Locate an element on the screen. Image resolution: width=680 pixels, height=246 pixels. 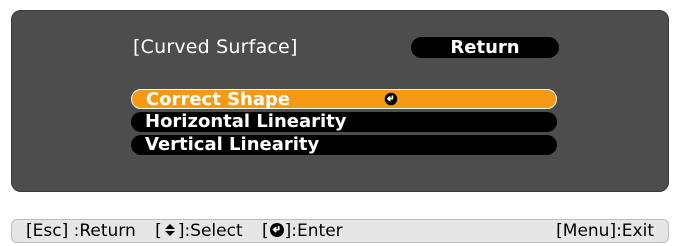
option-label-horizontal-linearity: Horizontal Linearity is located at coordinates (246, 121).